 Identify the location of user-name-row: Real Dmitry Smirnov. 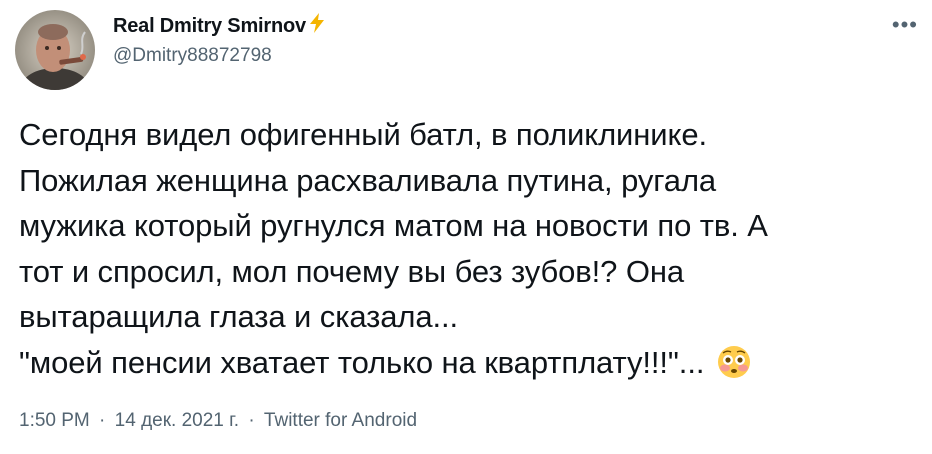
(218, 26).